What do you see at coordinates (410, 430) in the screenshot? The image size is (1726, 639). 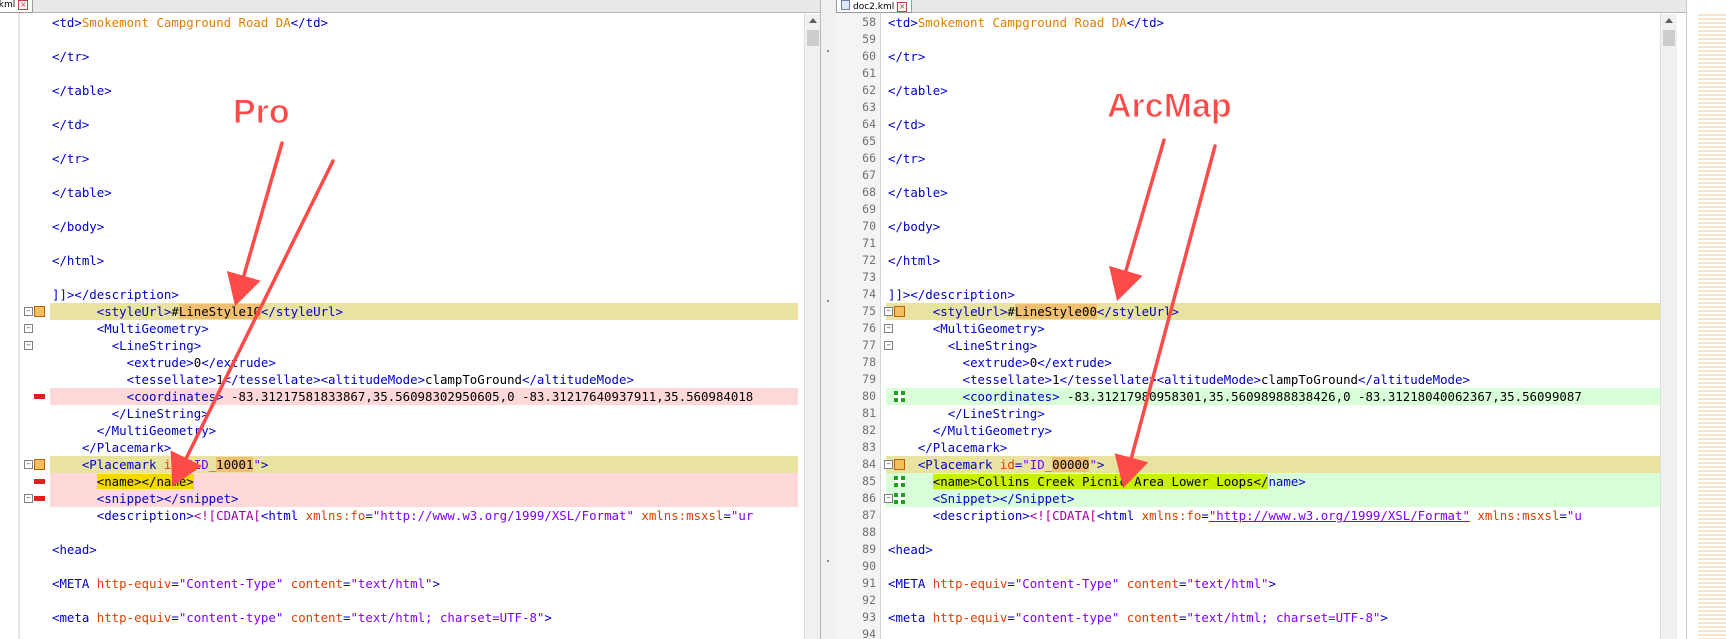 I see `code-line: </MultiGeometry>` at bounding box center [410, 430].